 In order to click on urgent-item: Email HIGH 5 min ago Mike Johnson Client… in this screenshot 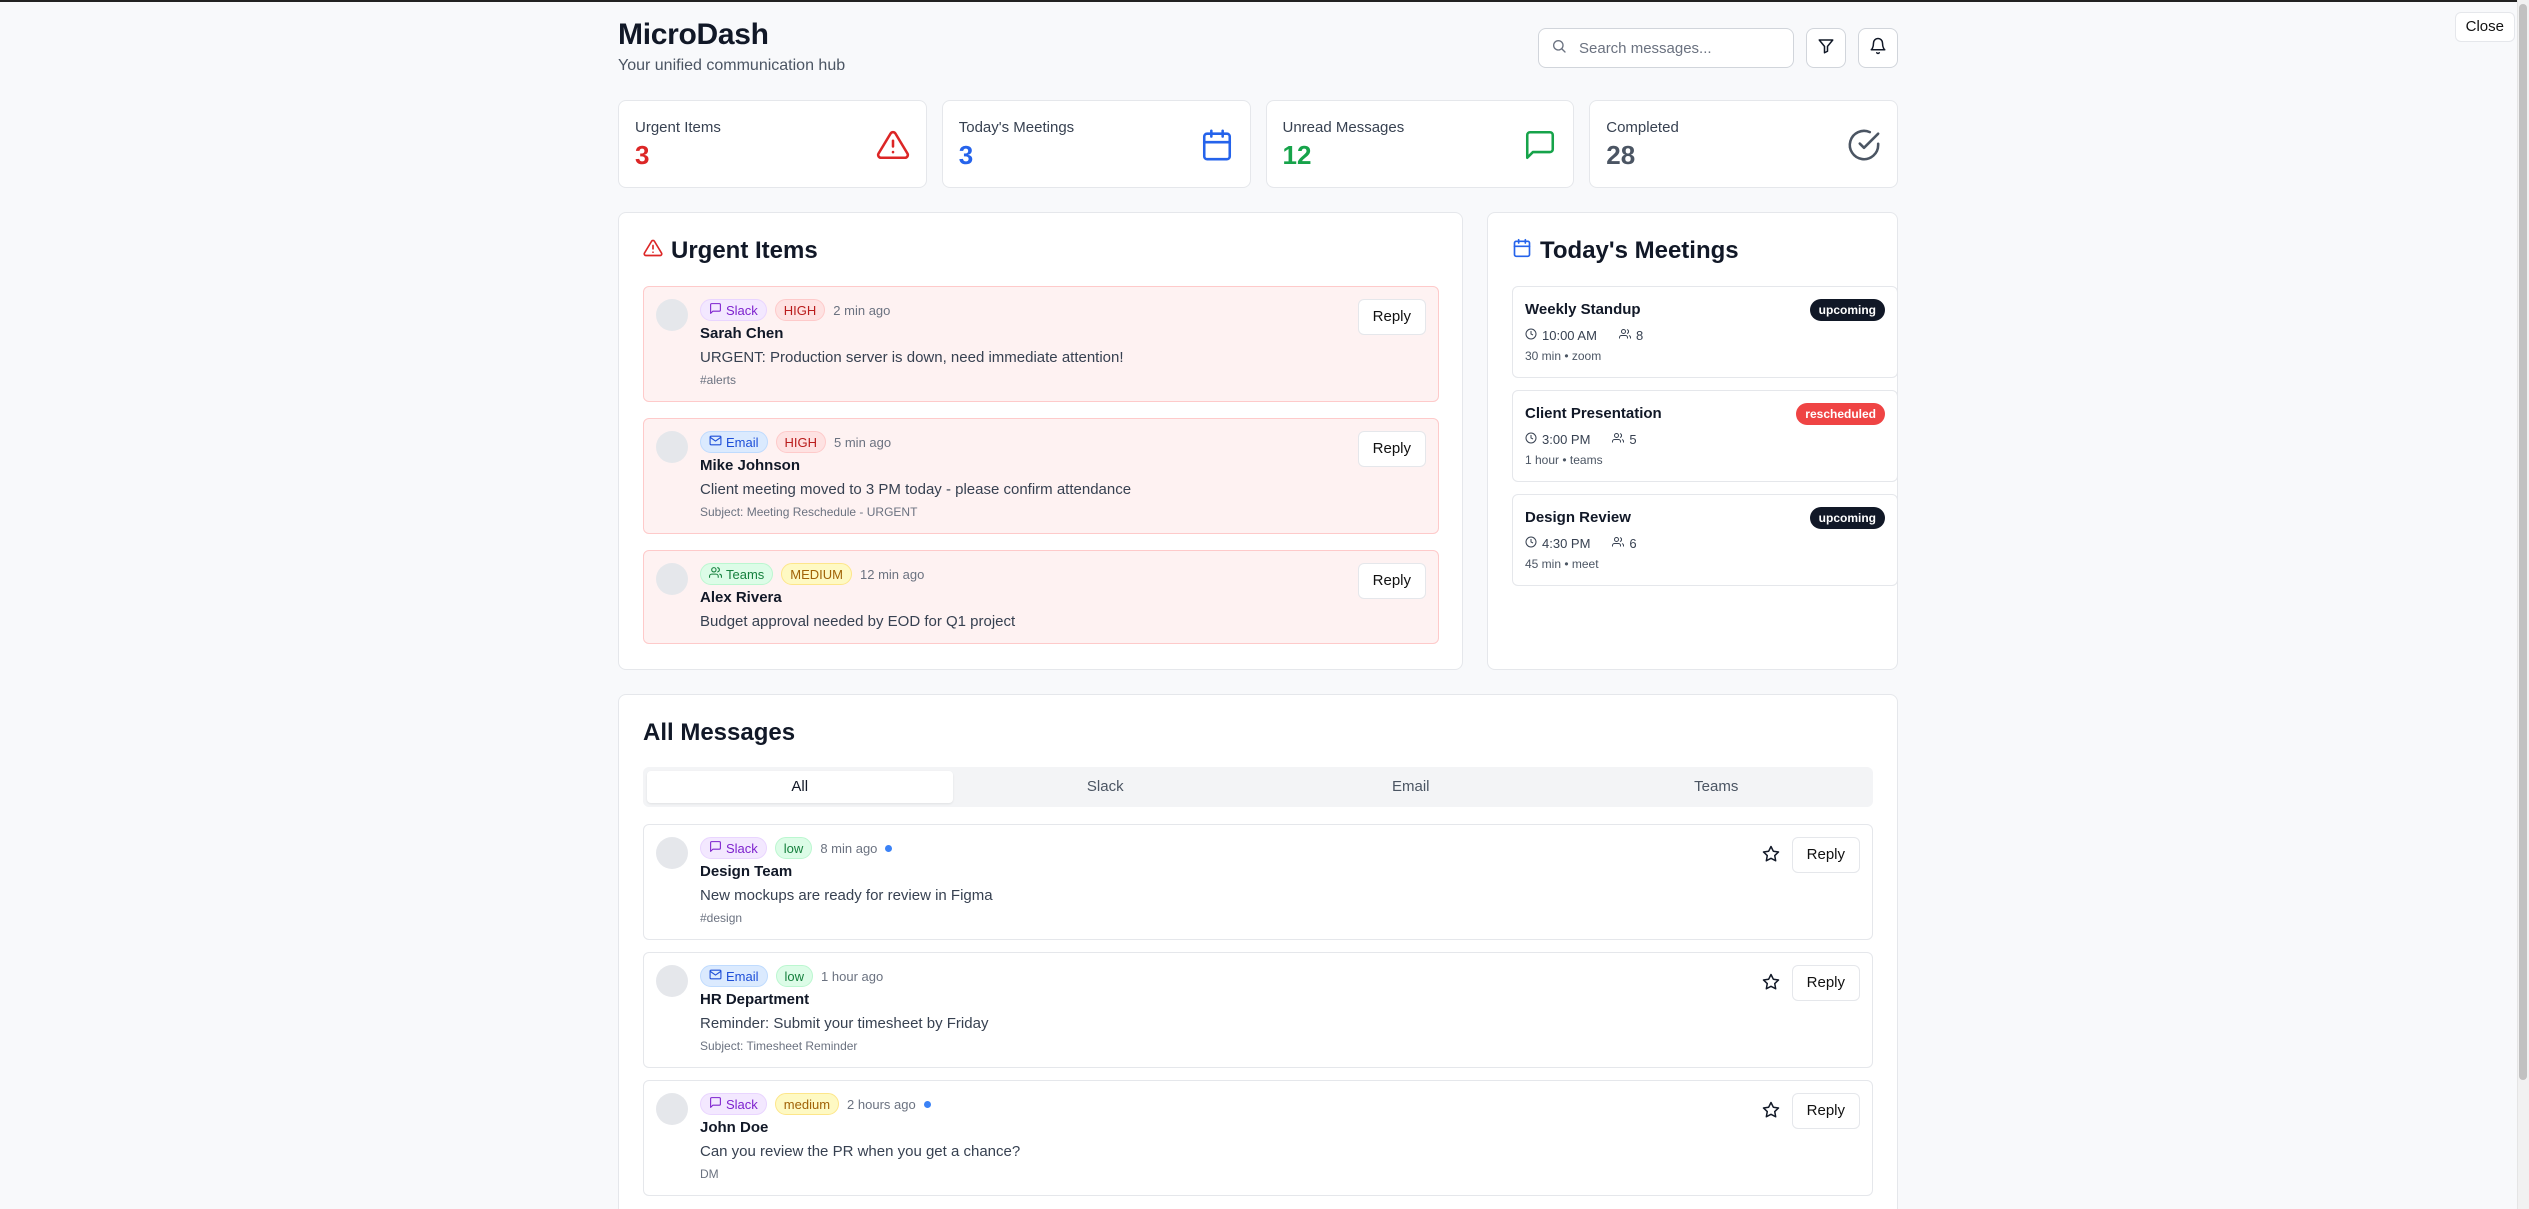, I will do `click(1041, 476)`.